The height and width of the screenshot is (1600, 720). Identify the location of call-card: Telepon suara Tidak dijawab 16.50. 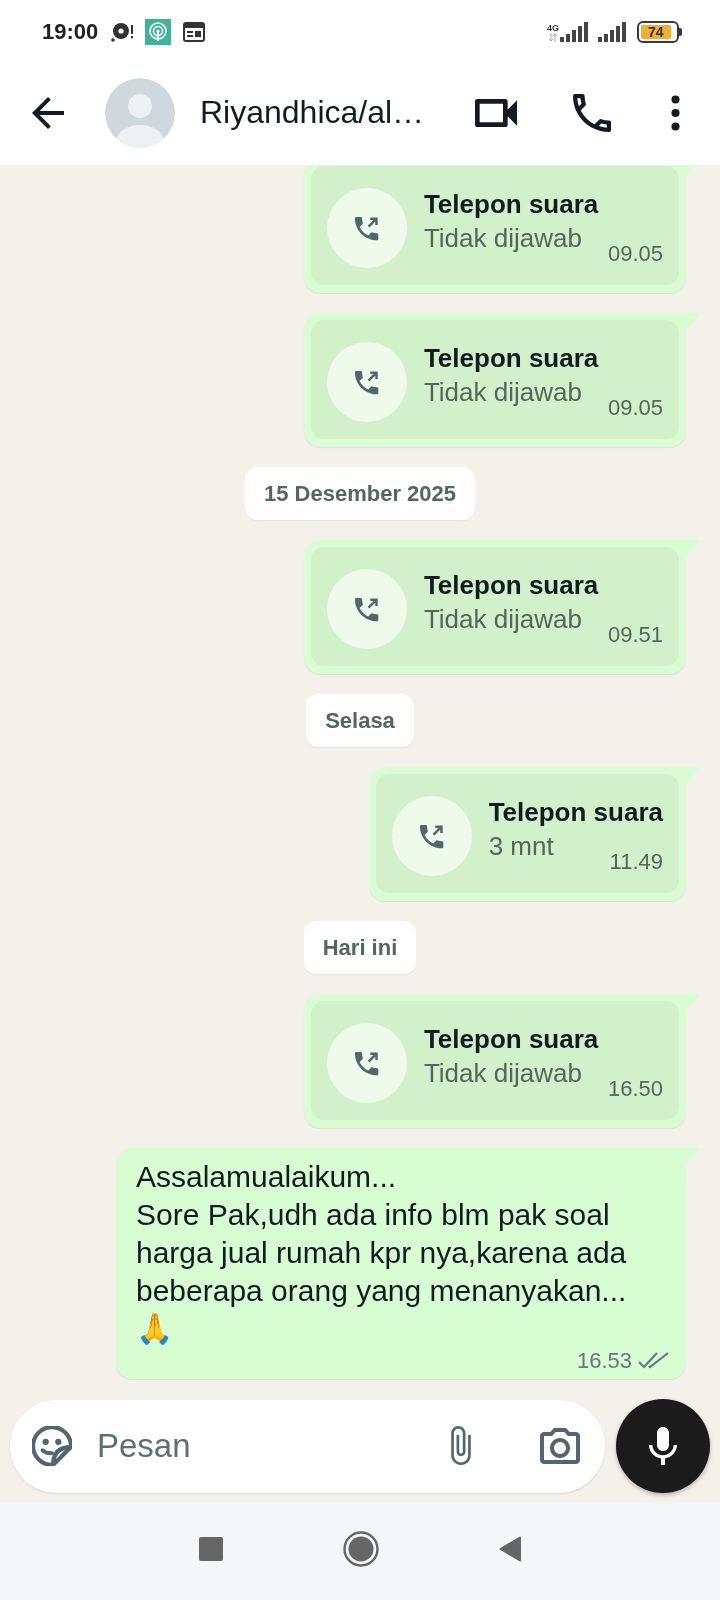
(494, 1060).